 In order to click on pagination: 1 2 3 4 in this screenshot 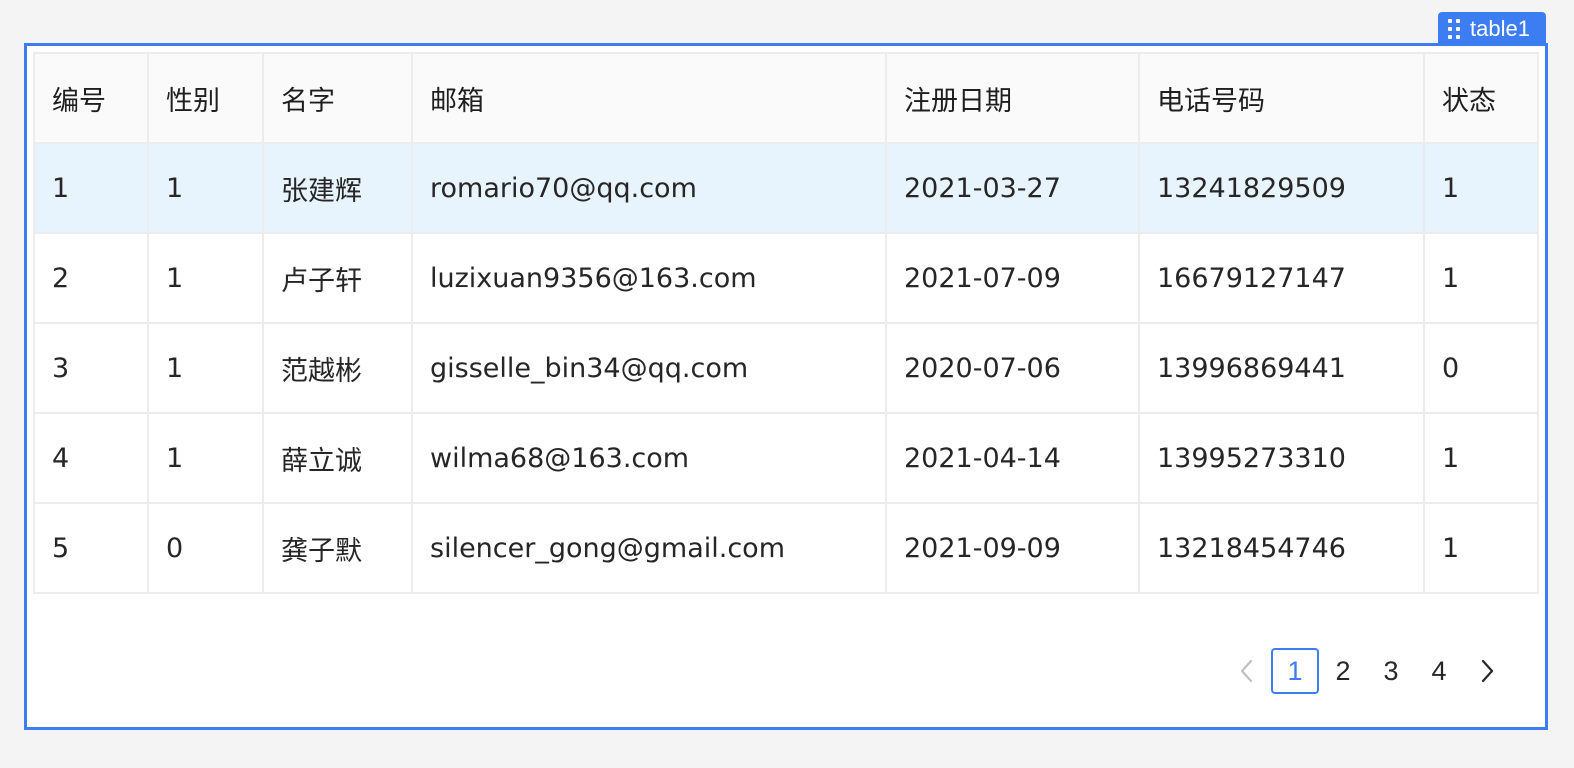, I will do `click(1367, 671)`.